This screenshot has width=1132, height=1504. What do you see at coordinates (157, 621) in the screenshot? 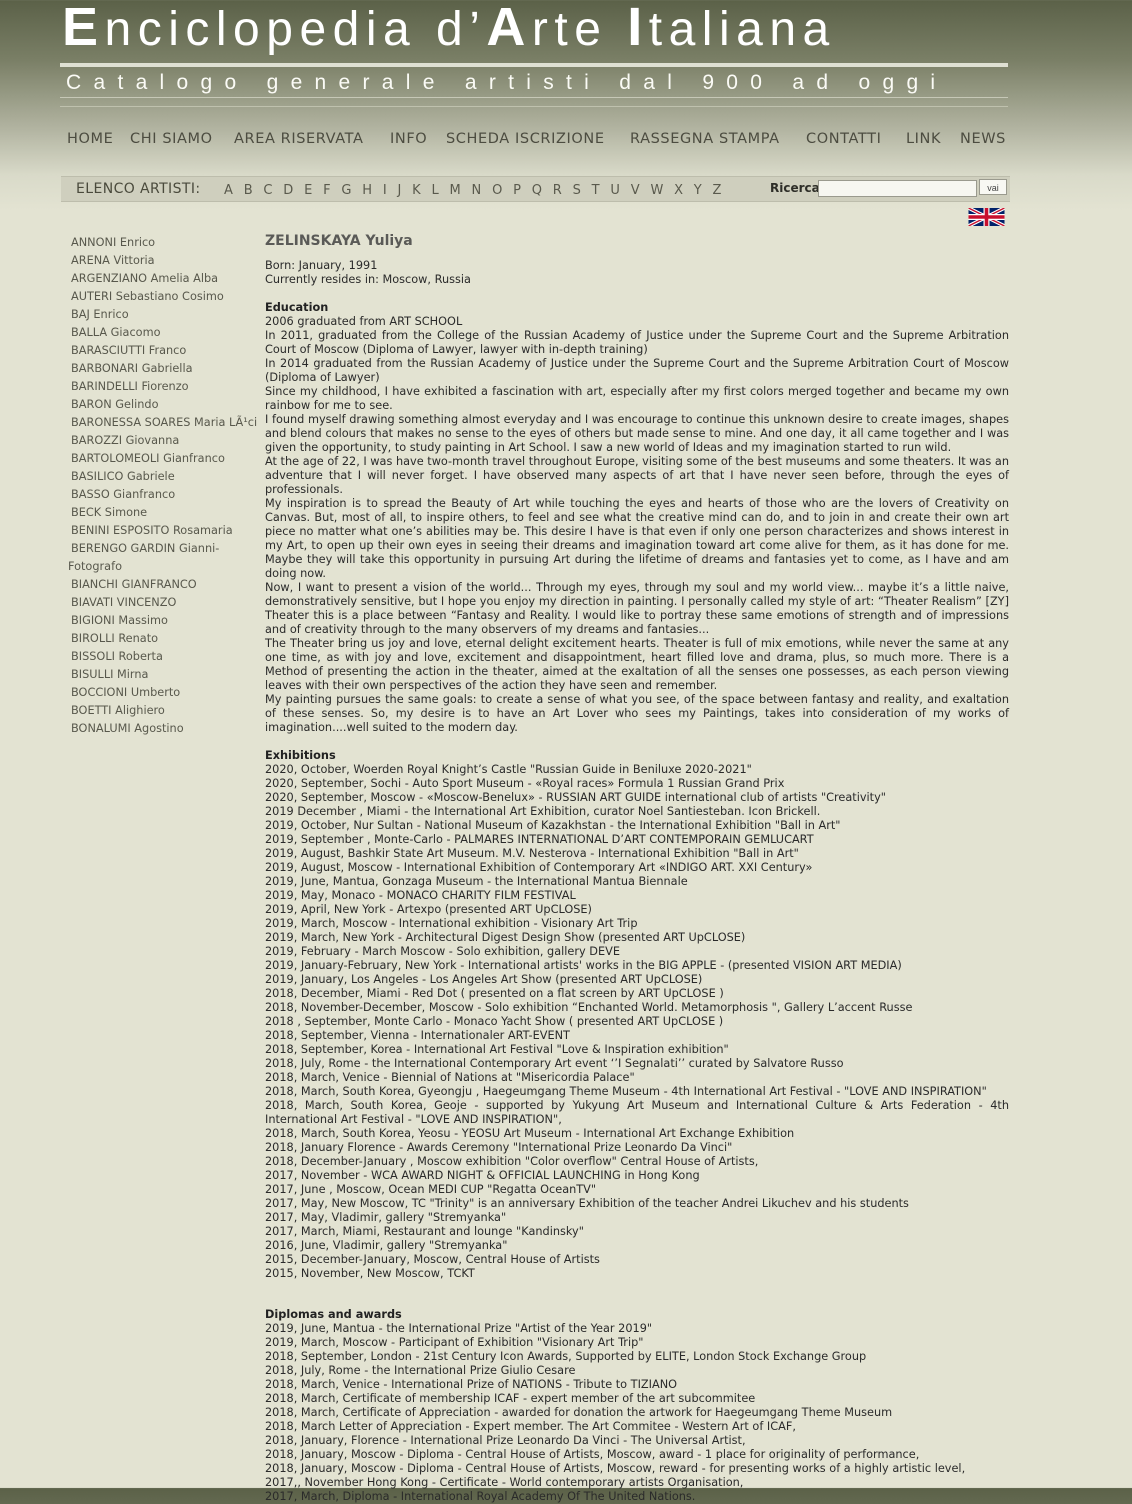
I see `sidebar-artist-link: BIGIONI Massimo` at bounding box center [157, 621].